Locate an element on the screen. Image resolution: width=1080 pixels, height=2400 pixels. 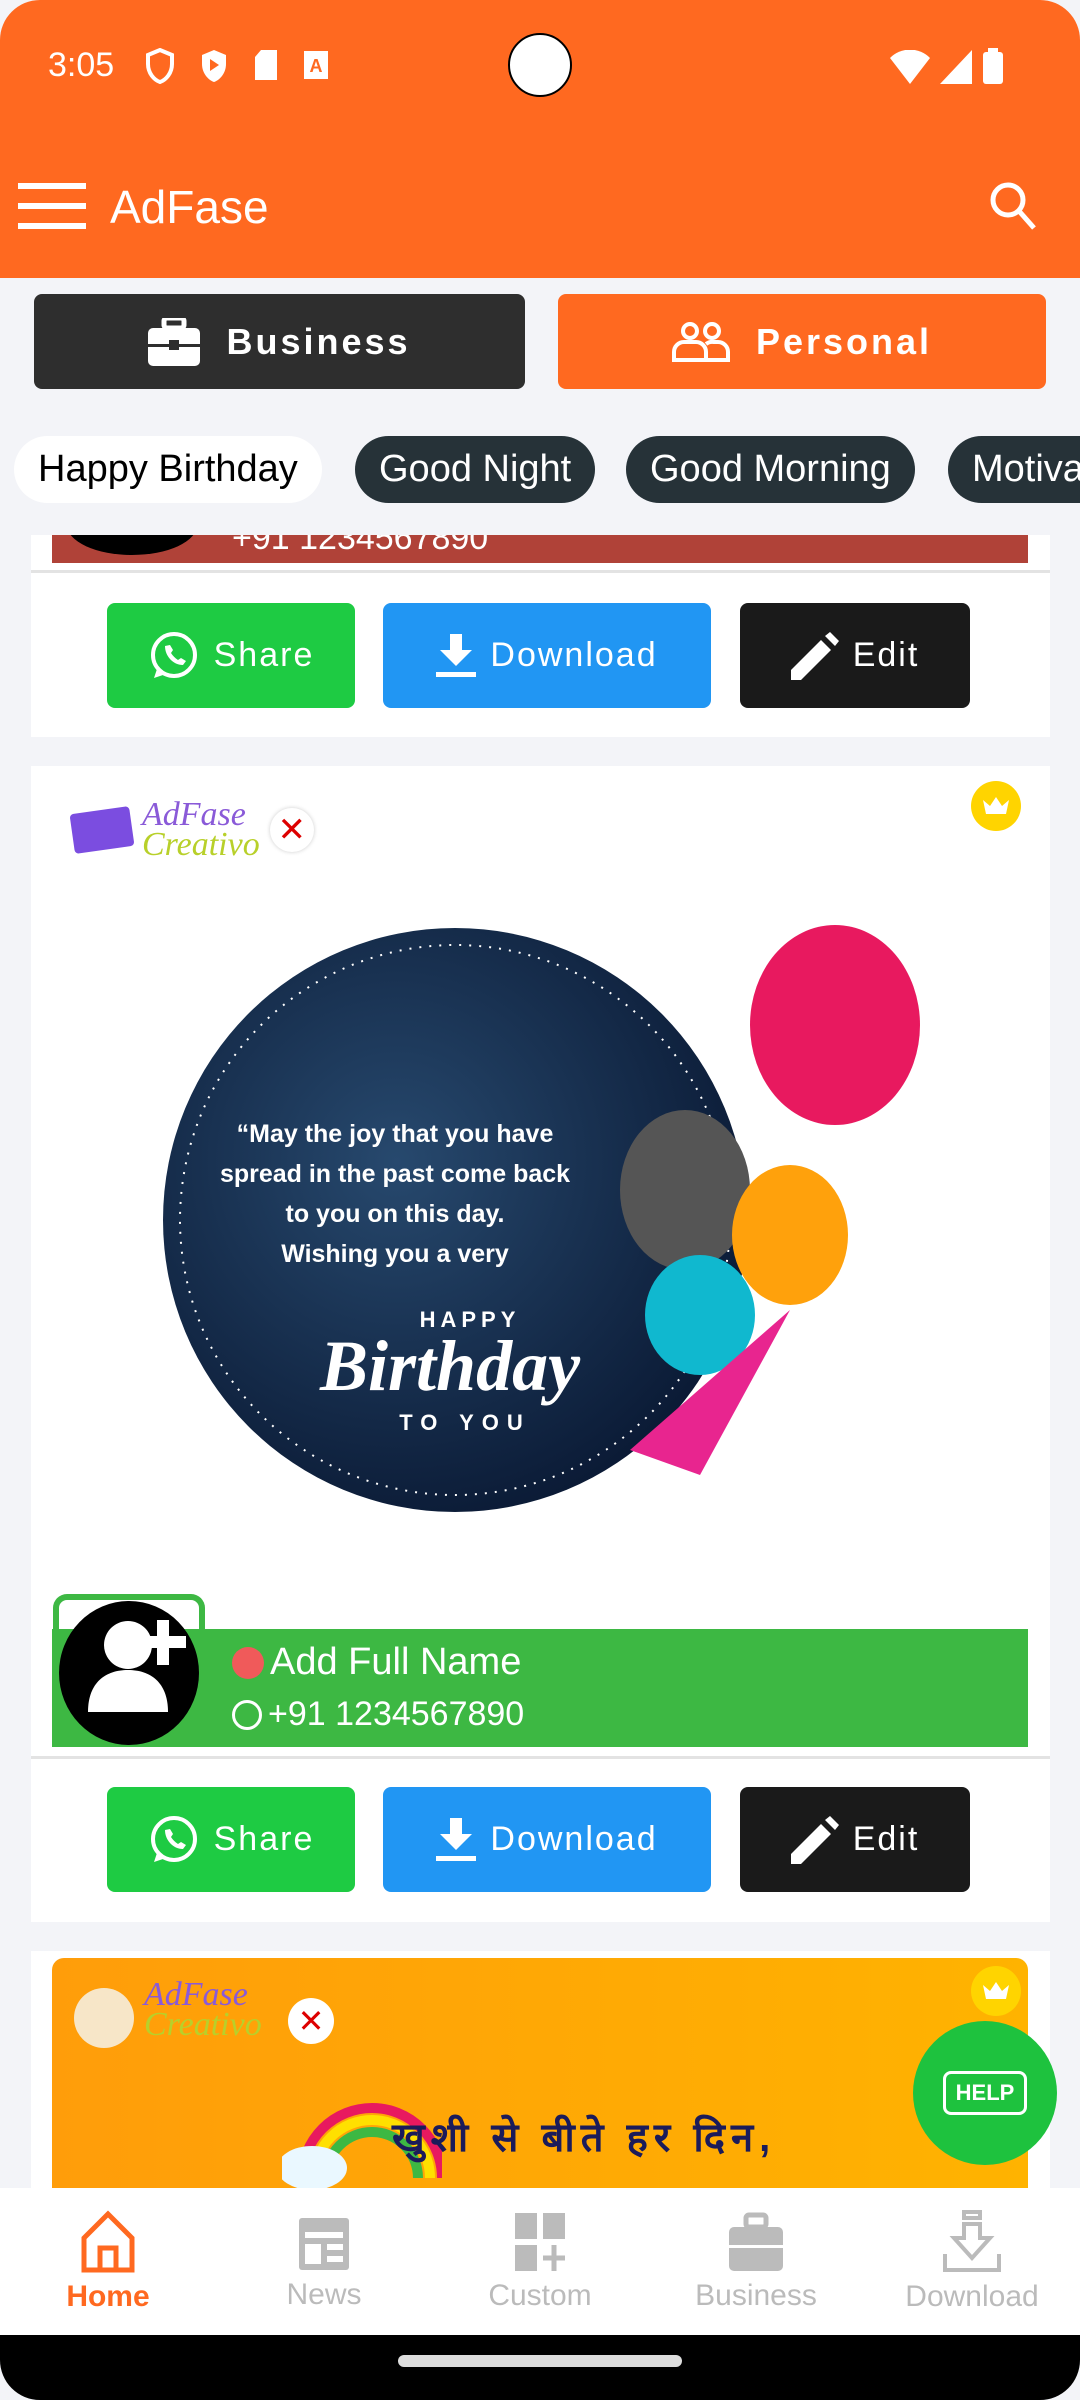
quote-line: Wishing you a very is located at coordinates (395, 1254).